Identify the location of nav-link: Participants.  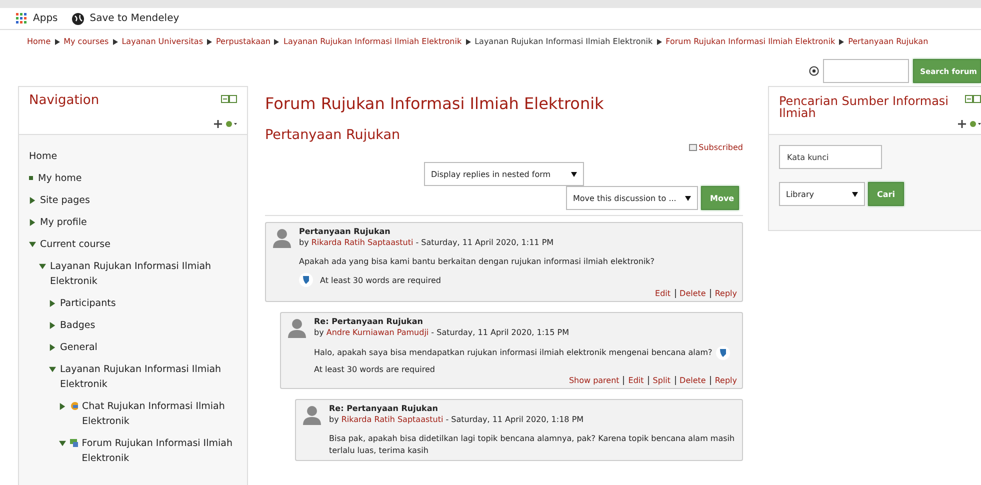
(88, 303).